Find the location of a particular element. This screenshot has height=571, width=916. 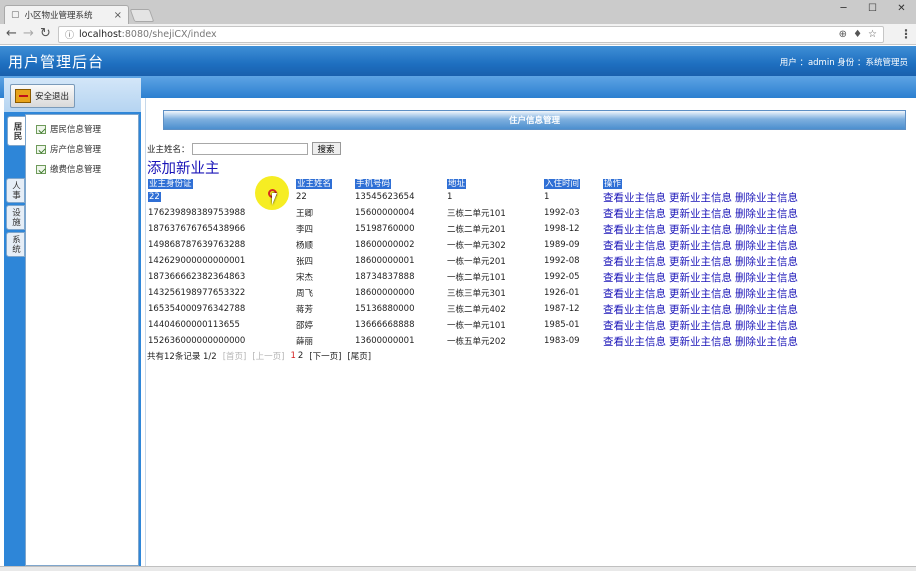

info-icon: ⓘ is located at coordinates (69, 34).